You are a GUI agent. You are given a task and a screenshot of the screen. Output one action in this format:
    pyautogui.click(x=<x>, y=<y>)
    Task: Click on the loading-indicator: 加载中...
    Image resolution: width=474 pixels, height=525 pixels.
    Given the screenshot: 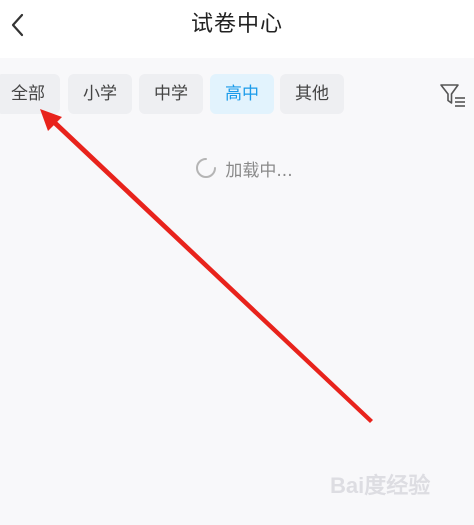 What is the action you would take?
    pyautogui.click(x=237, y=168)
    